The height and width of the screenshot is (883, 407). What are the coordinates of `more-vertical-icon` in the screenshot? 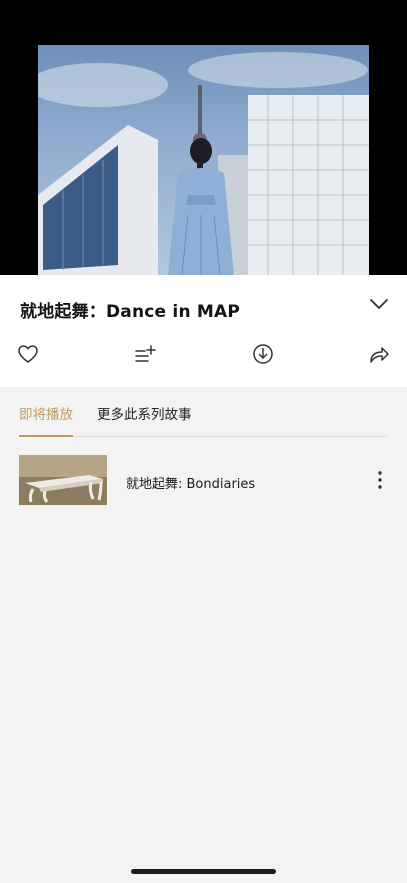 It's located at (380, 480).